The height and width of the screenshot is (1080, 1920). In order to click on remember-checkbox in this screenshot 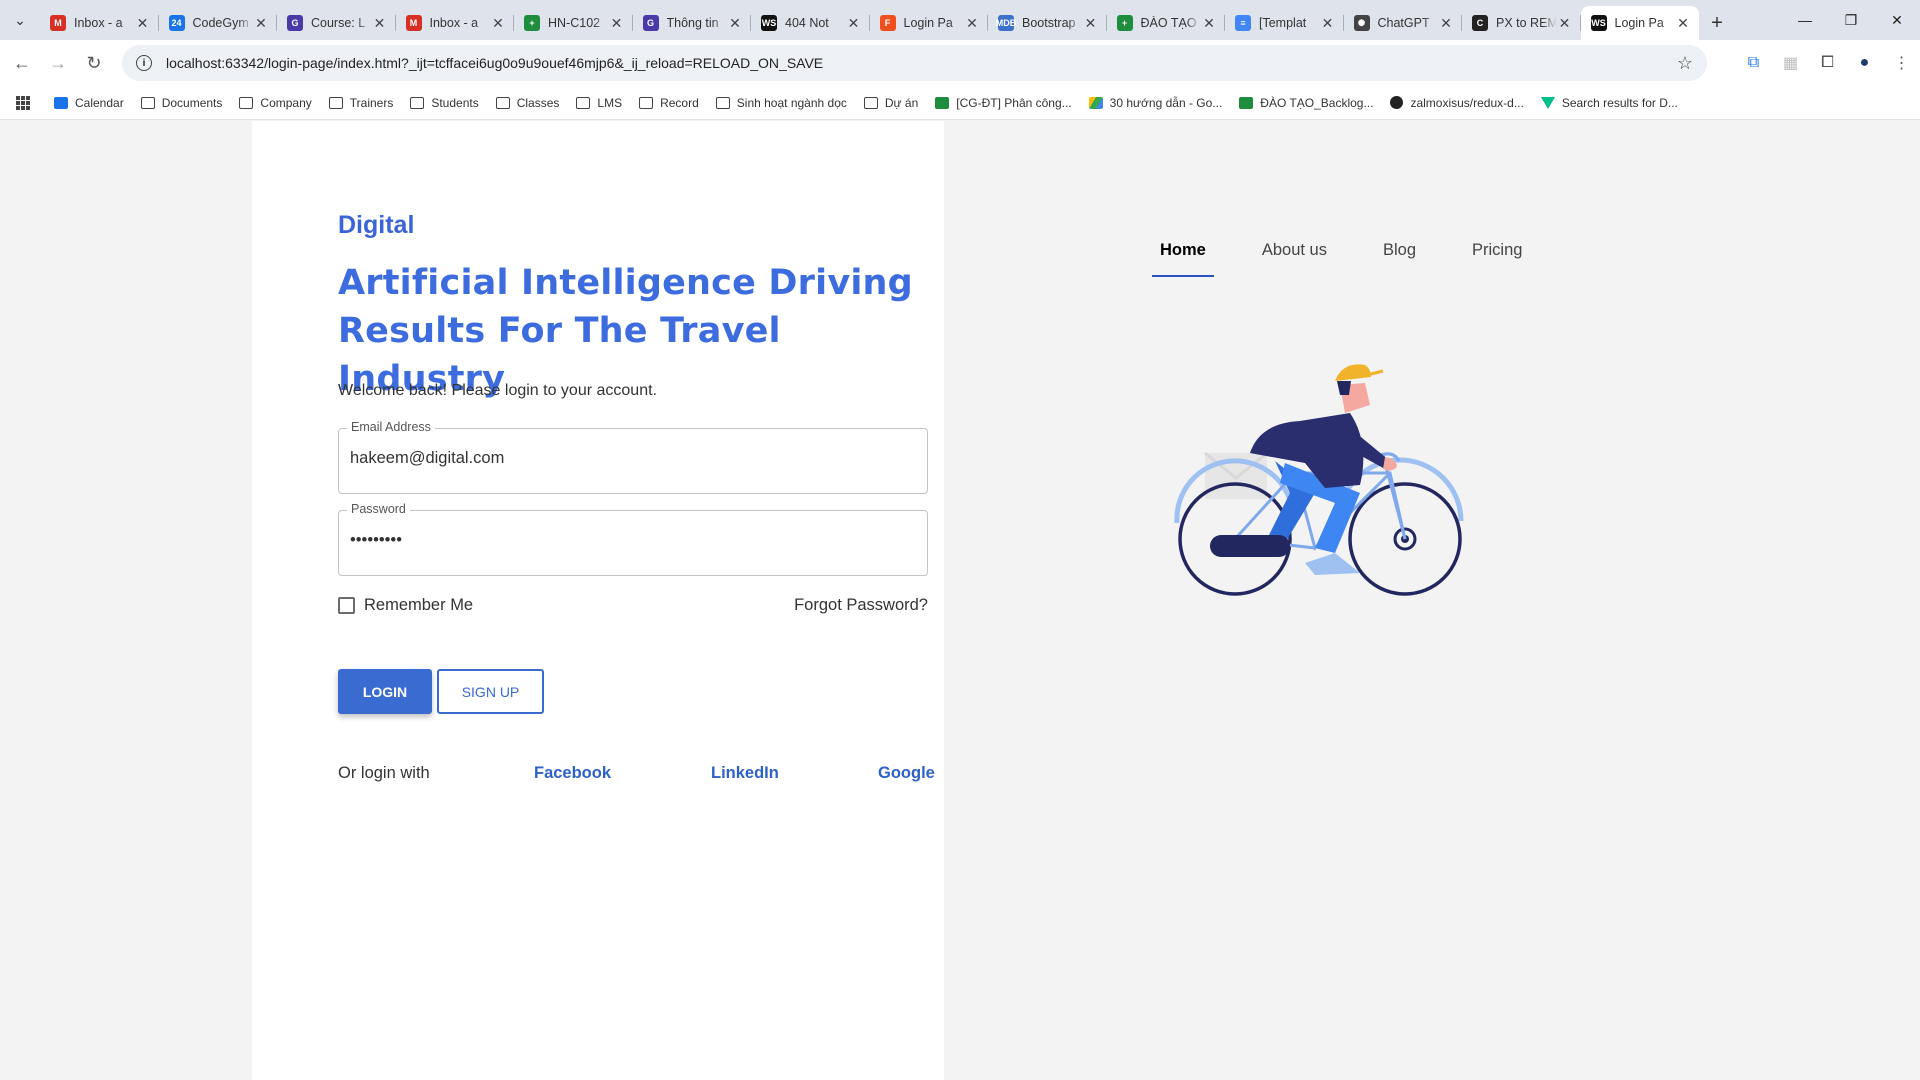, I will do `click(346, 605)`.